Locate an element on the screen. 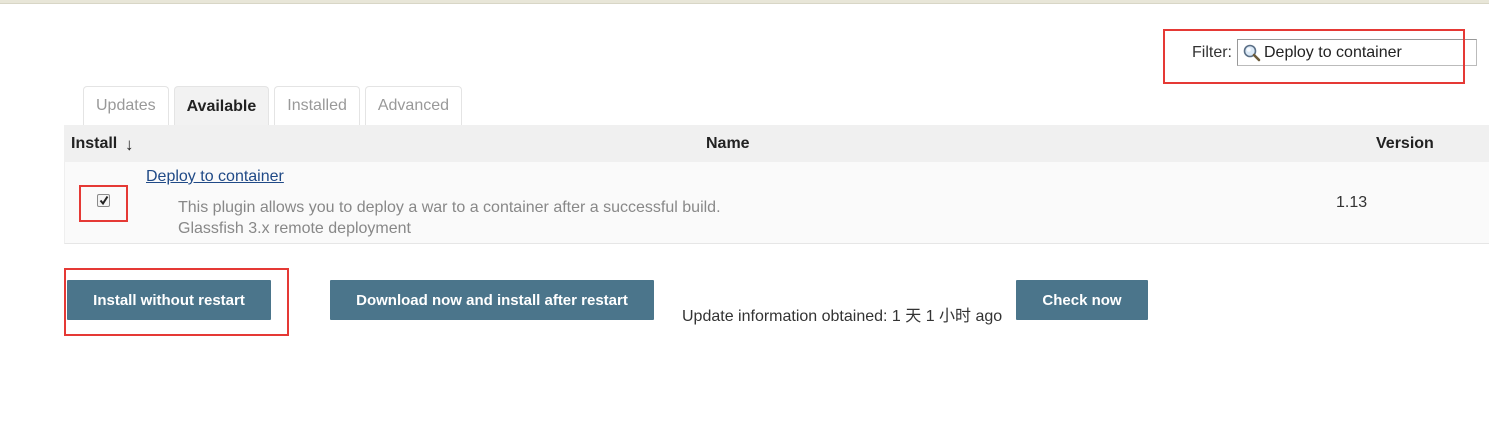  plugin-tabs: Updates Available Installed Advanced is located at coordinates (275, 106).